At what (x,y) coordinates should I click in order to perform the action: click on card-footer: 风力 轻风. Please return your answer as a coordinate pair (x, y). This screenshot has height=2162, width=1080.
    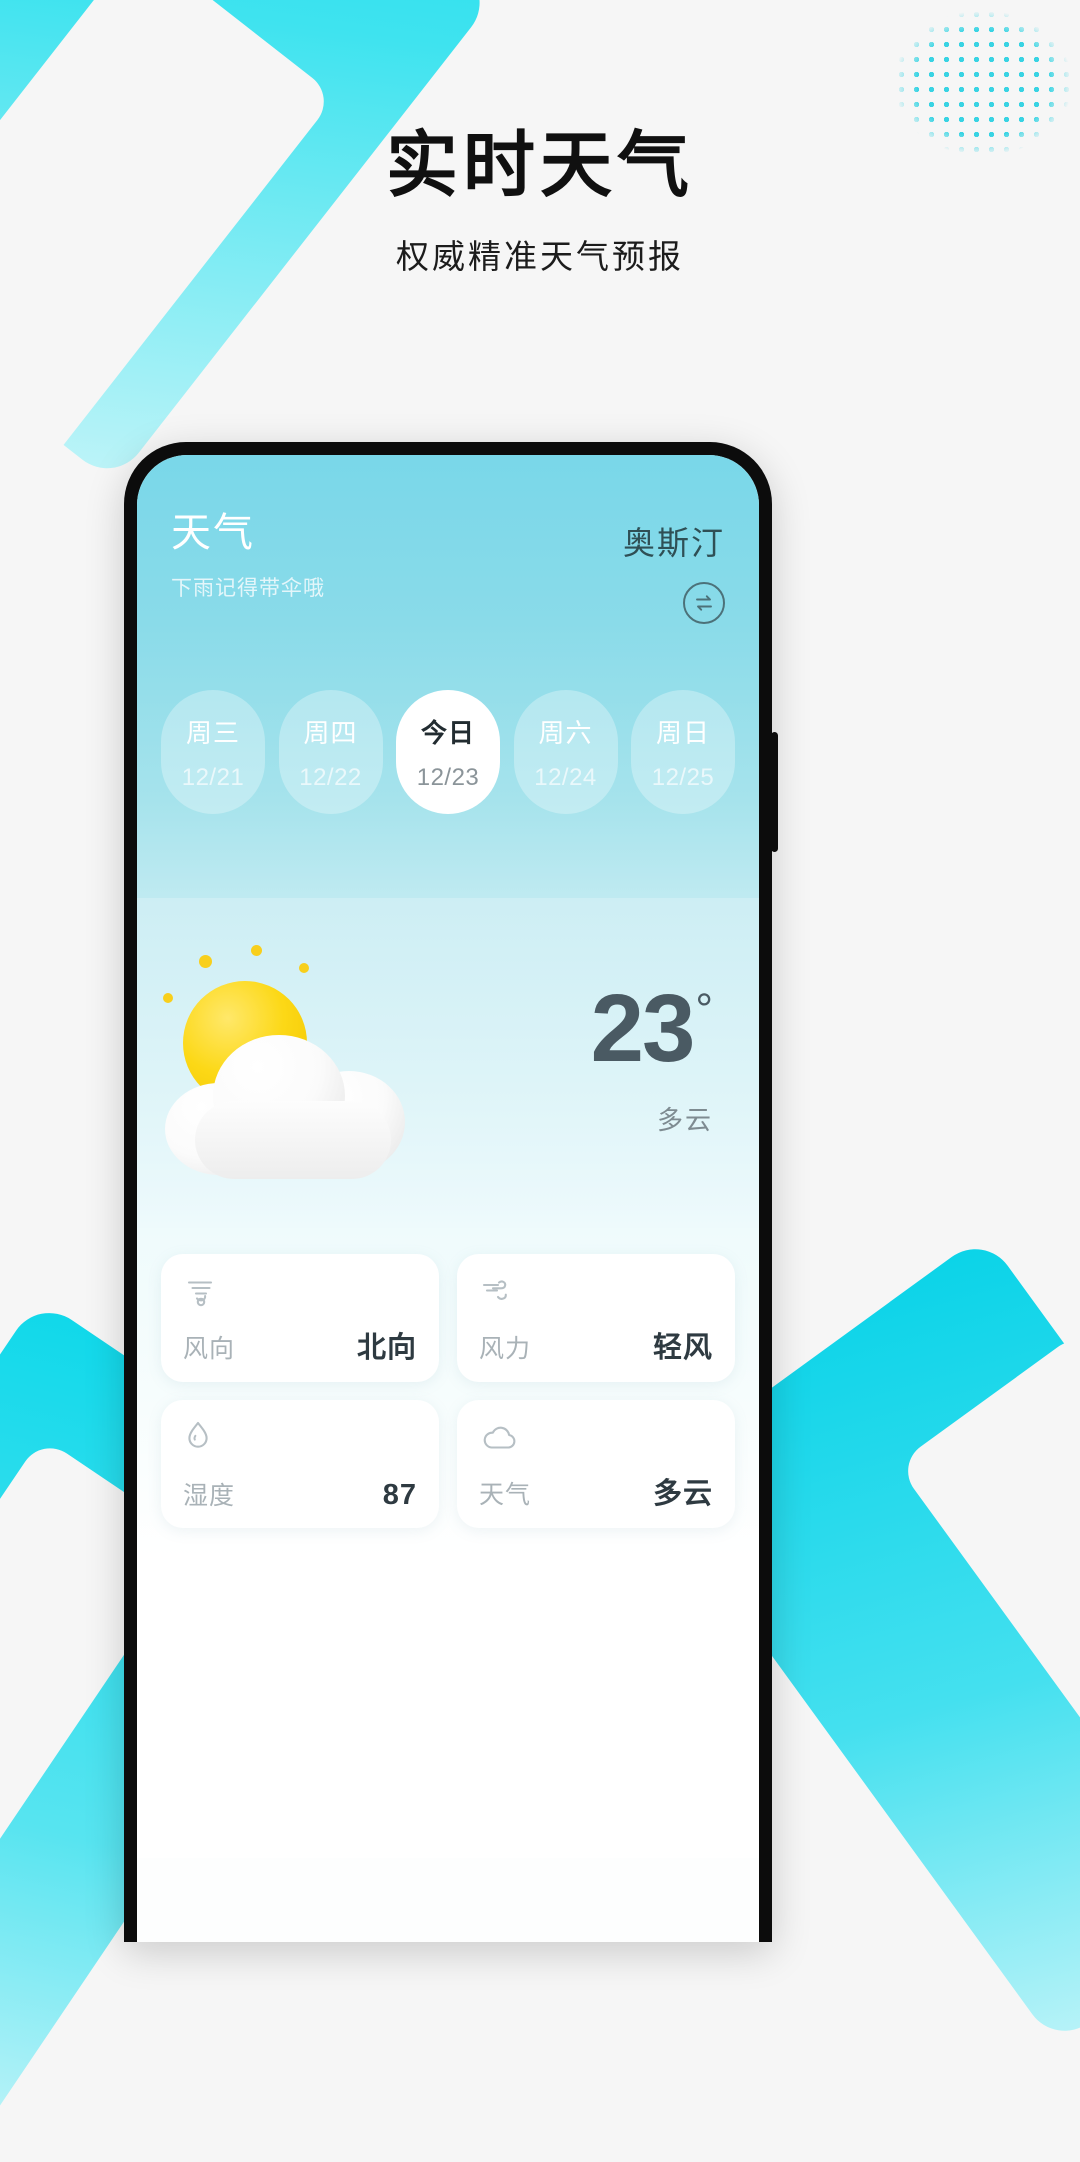
    Looking at the image, I should click on (596, 1345).